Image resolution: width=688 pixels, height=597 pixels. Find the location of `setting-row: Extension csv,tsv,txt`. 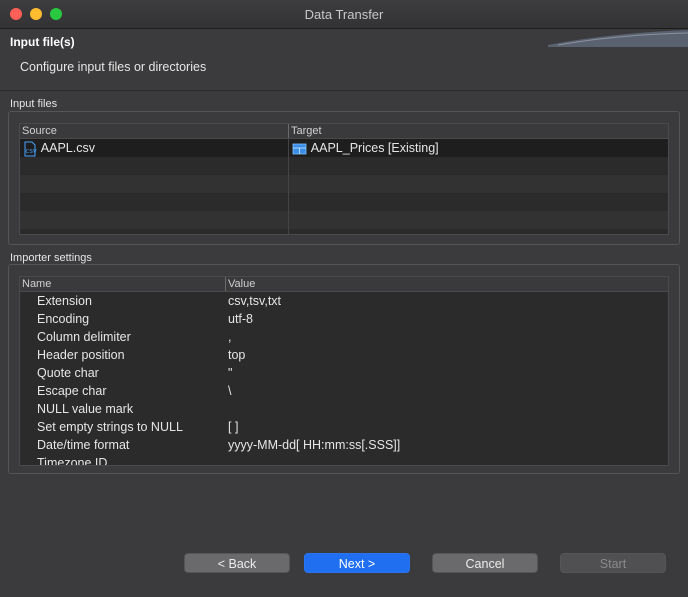

setting-row: Extension csv,tsv,txt is located at coordinates (344, 301).